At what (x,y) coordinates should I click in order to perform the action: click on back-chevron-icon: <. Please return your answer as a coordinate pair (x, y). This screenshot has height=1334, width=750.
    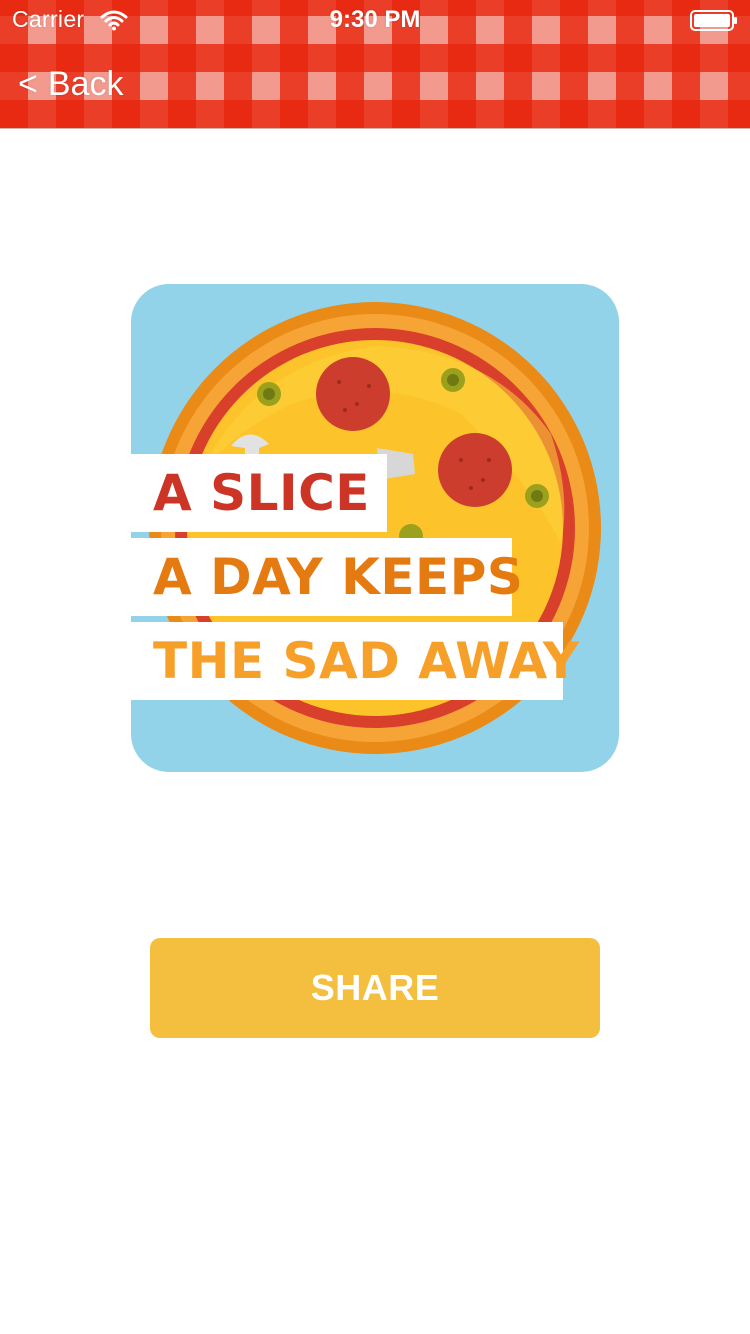
    Looking at the image, I should click on (28, 83).